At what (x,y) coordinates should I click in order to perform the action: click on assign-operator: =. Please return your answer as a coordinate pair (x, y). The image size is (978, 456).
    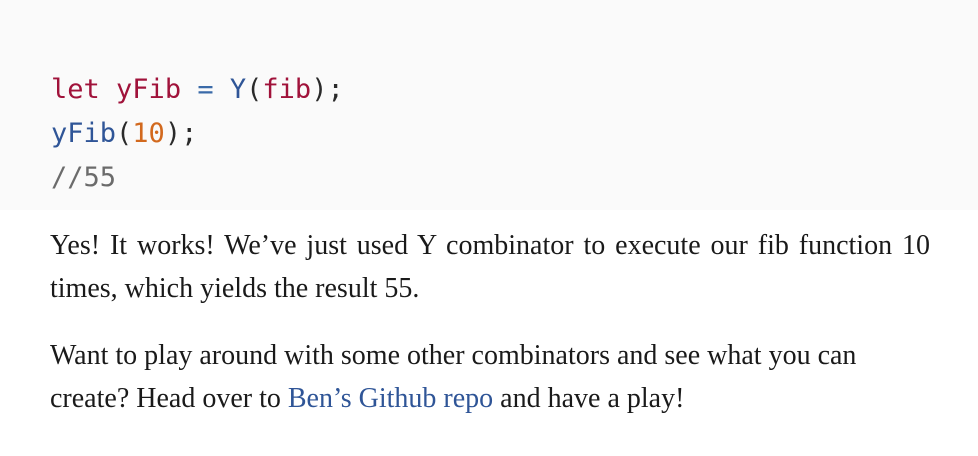
    Looking at the image, I should click on (205, 89).